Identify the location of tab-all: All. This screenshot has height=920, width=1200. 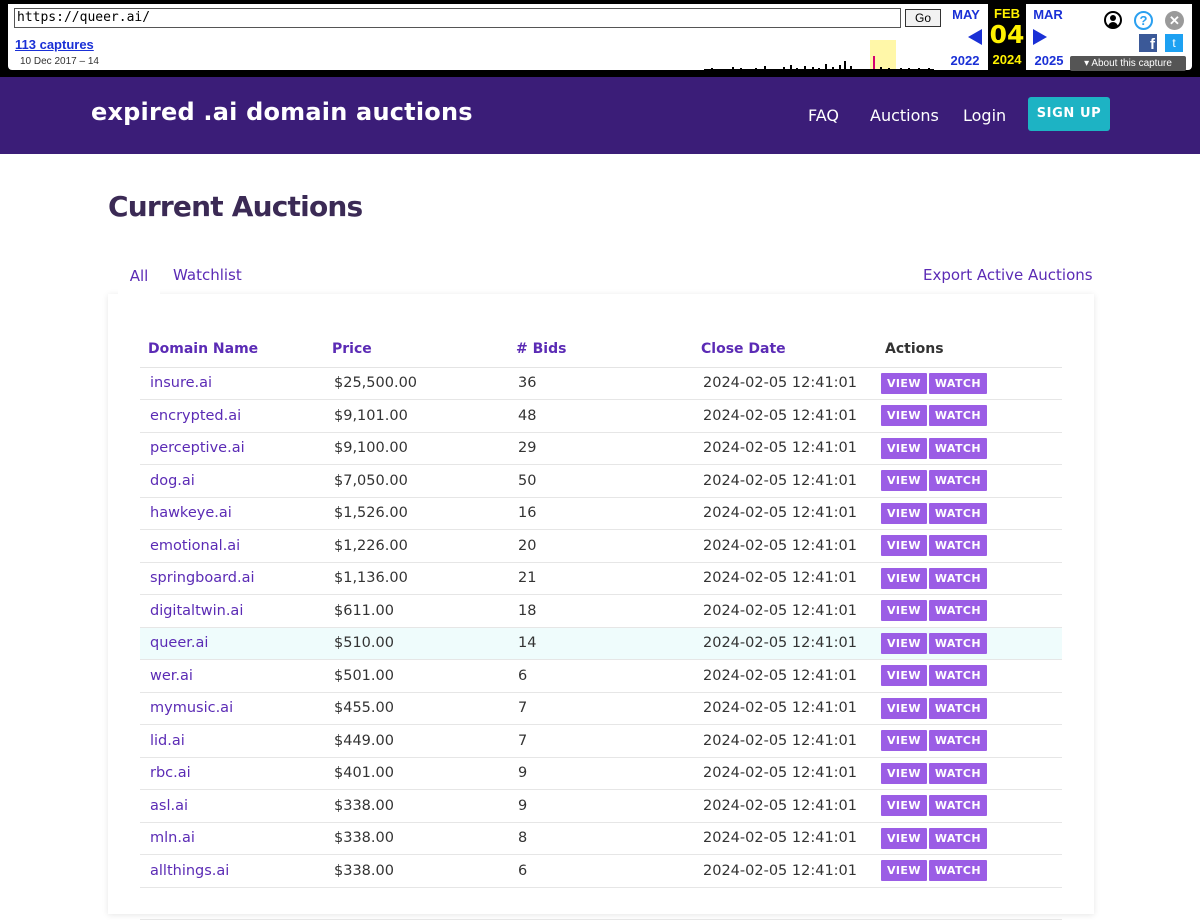
(139, 281).